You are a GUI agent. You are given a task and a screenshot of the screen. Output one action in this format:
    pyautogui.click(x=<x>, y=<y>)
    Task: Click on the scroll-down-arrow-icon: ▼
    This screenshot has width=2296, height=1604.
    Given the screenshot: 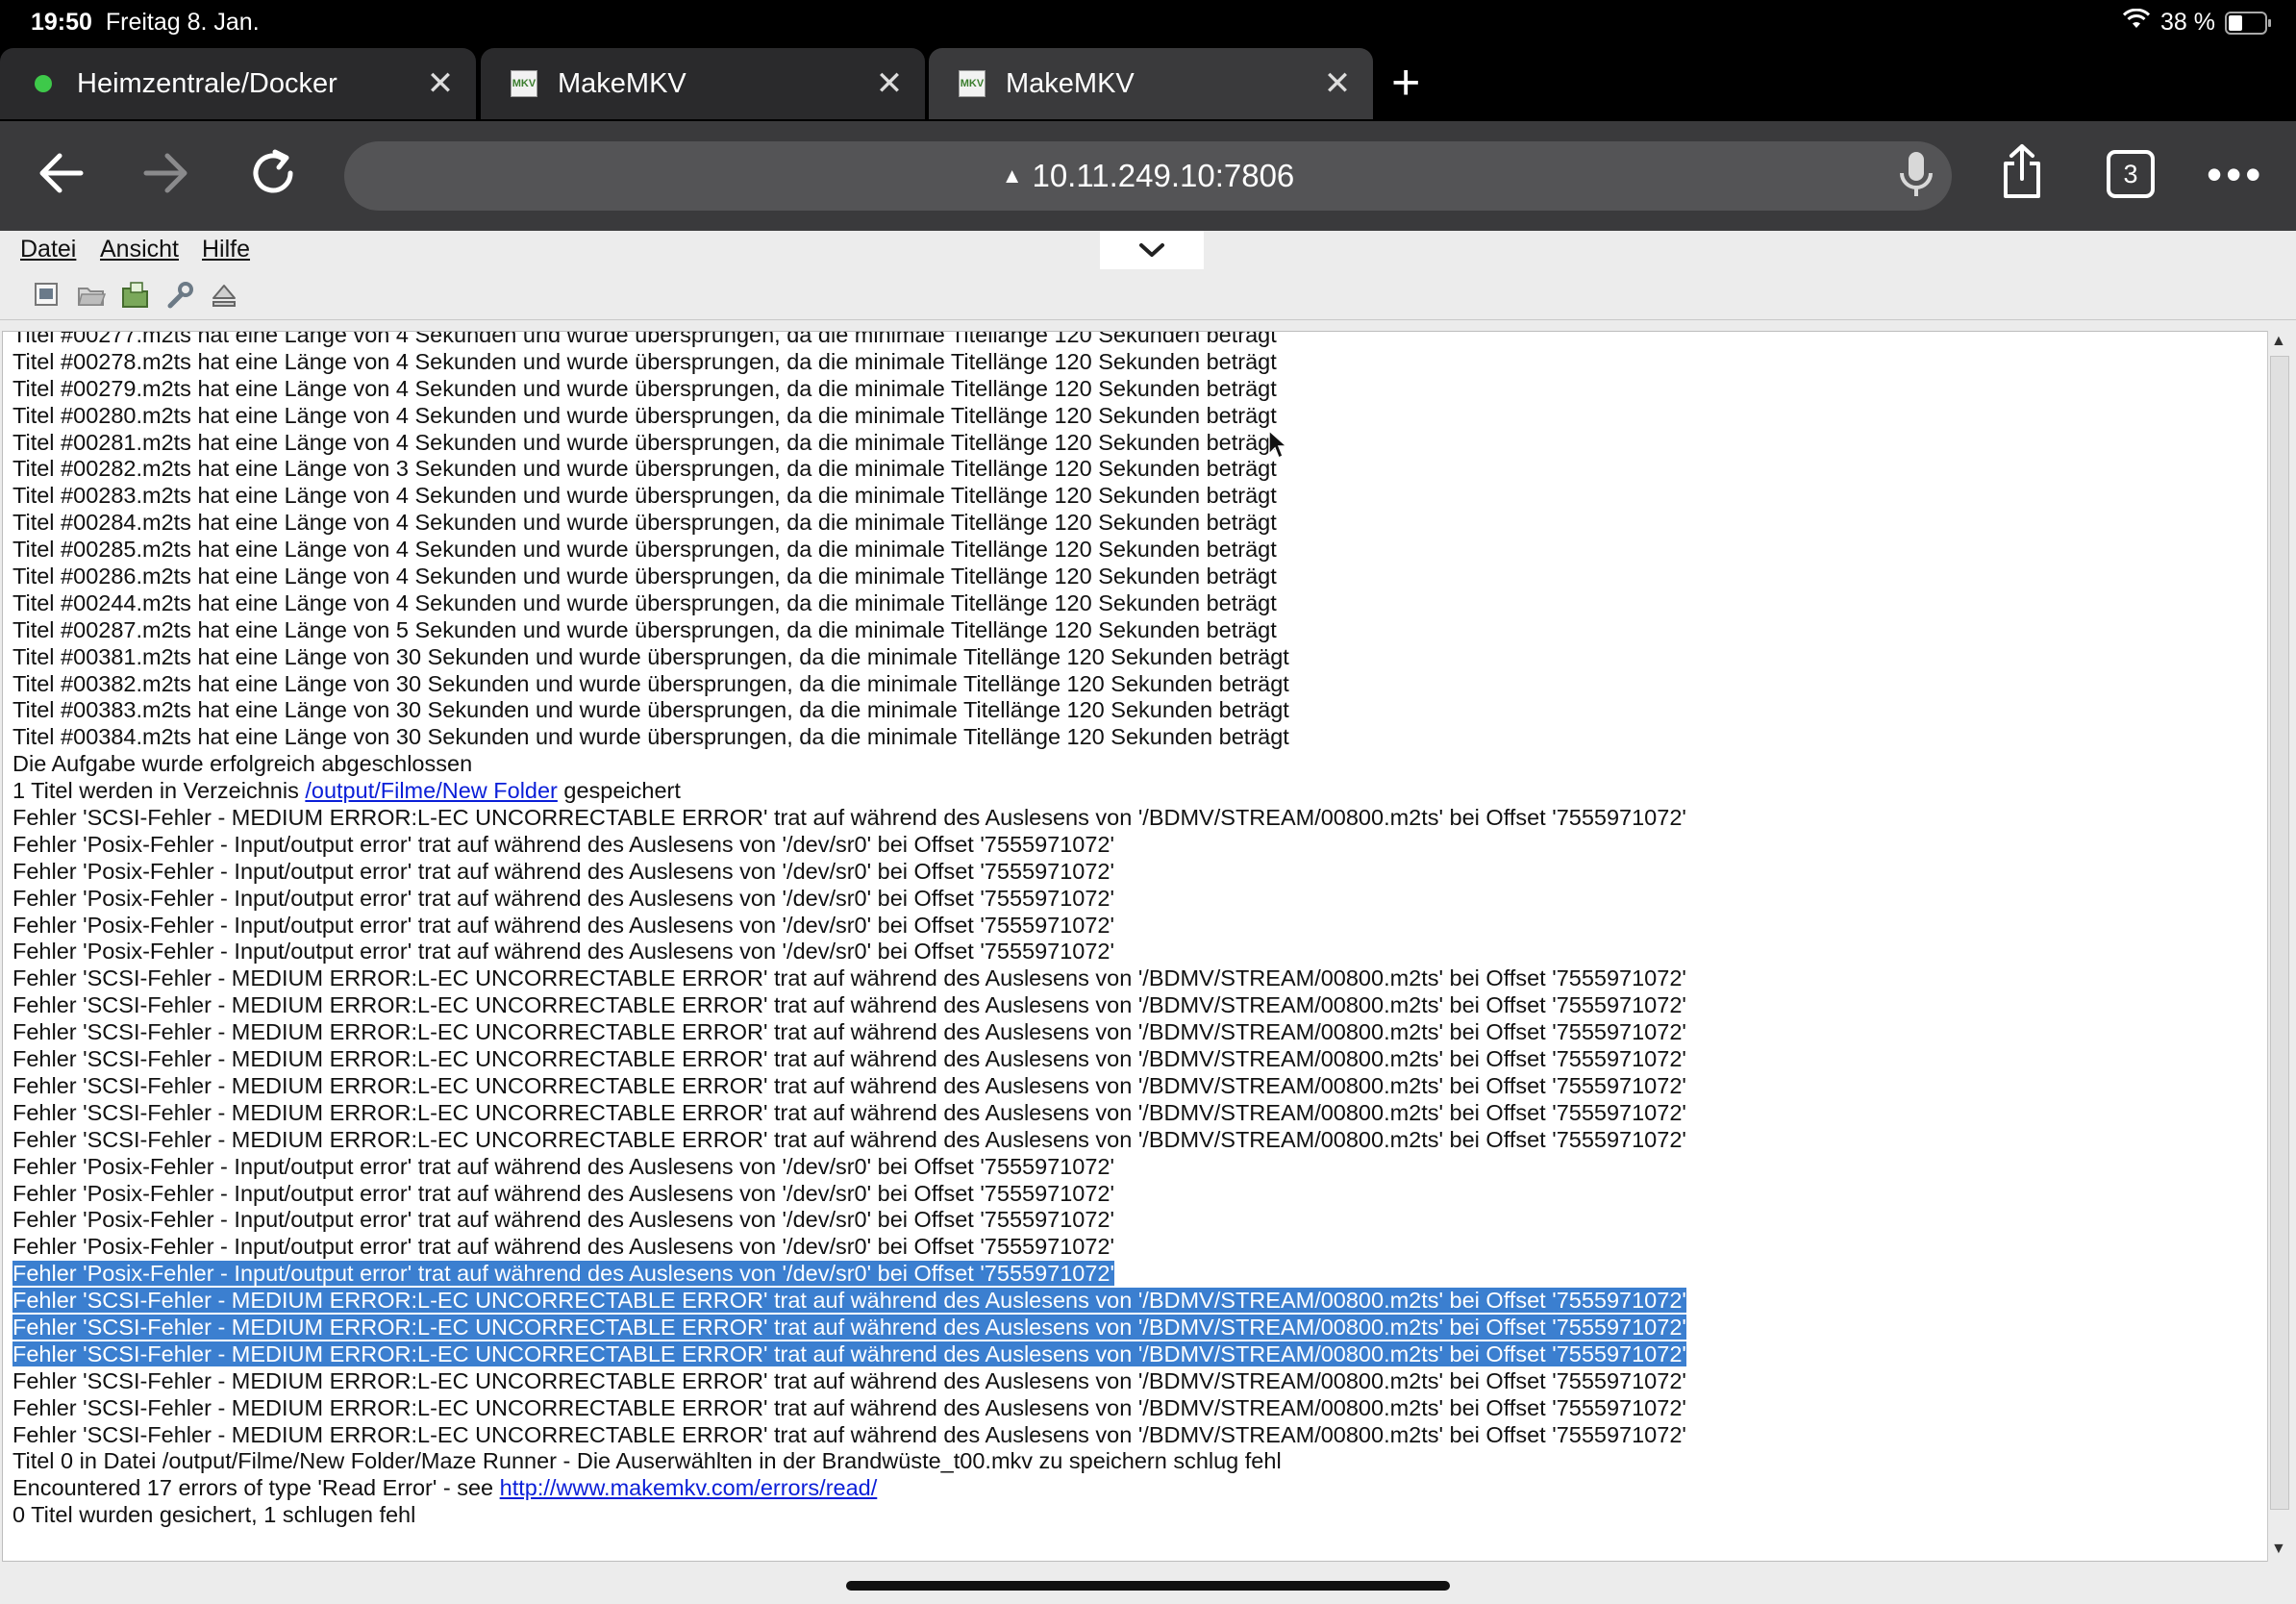 What is the action you would take?
    pyautogui.click(x=2278, y=1549)
    